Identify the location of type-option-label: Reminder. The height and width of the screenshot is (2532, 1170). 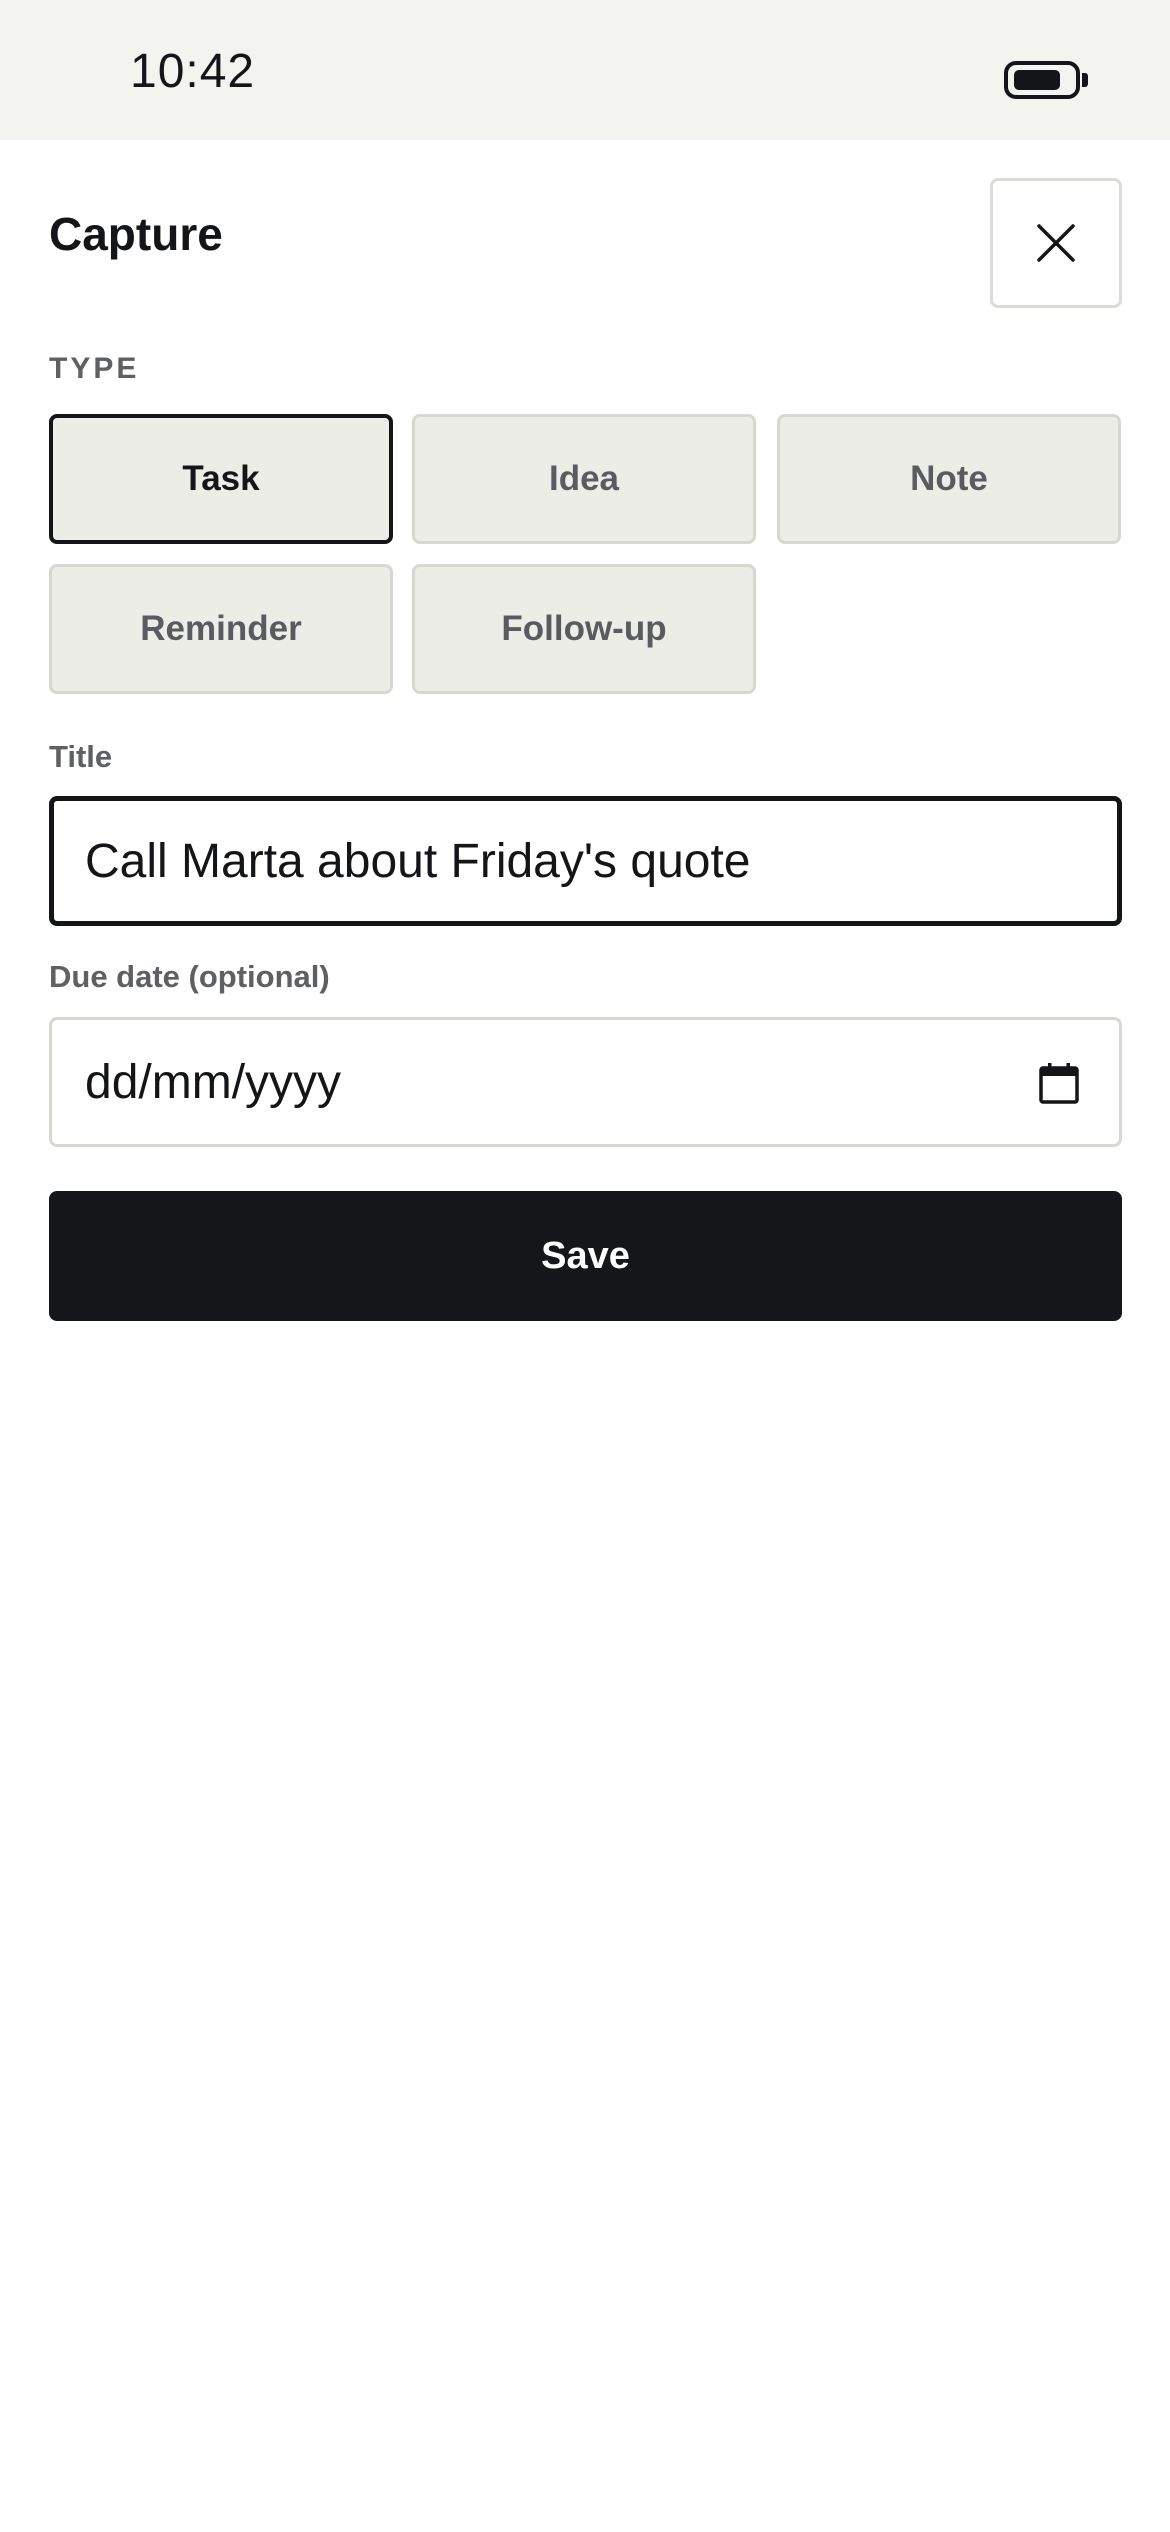
(221, 628).